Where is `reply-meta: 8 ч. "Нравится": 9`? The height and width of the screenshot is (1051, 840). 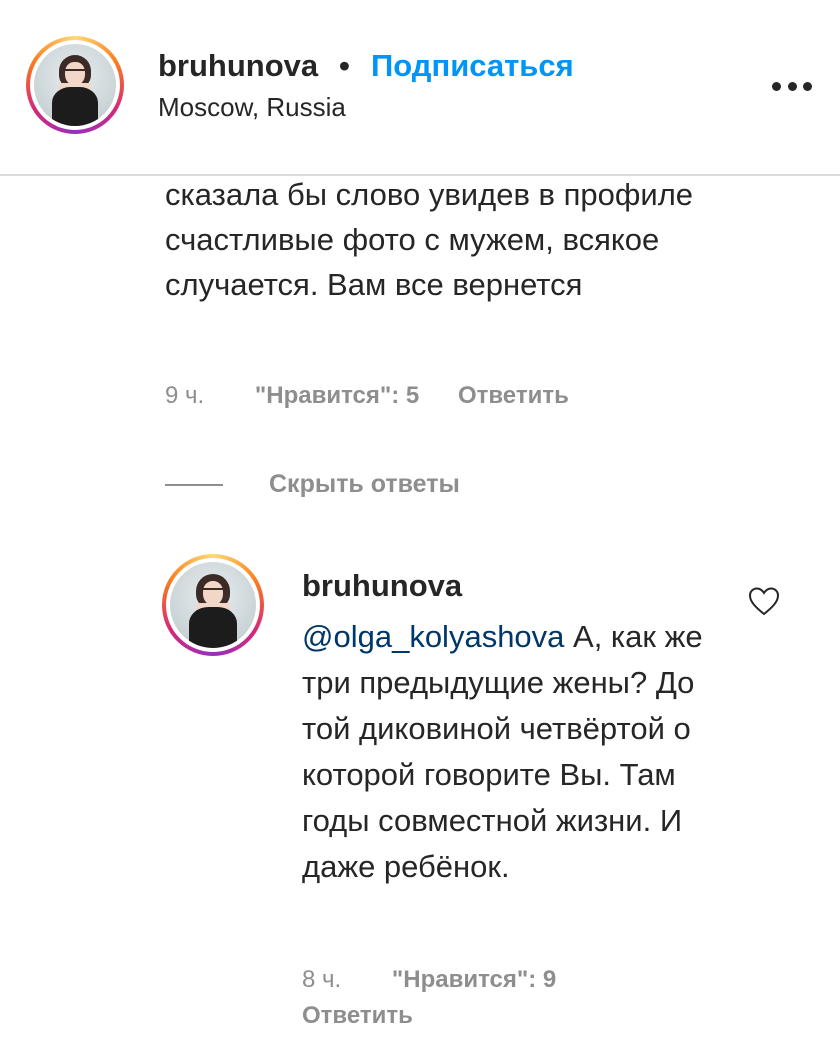 reply-meta: 8 ч. "Нравится": 9 is located at coordinates (429, 980).